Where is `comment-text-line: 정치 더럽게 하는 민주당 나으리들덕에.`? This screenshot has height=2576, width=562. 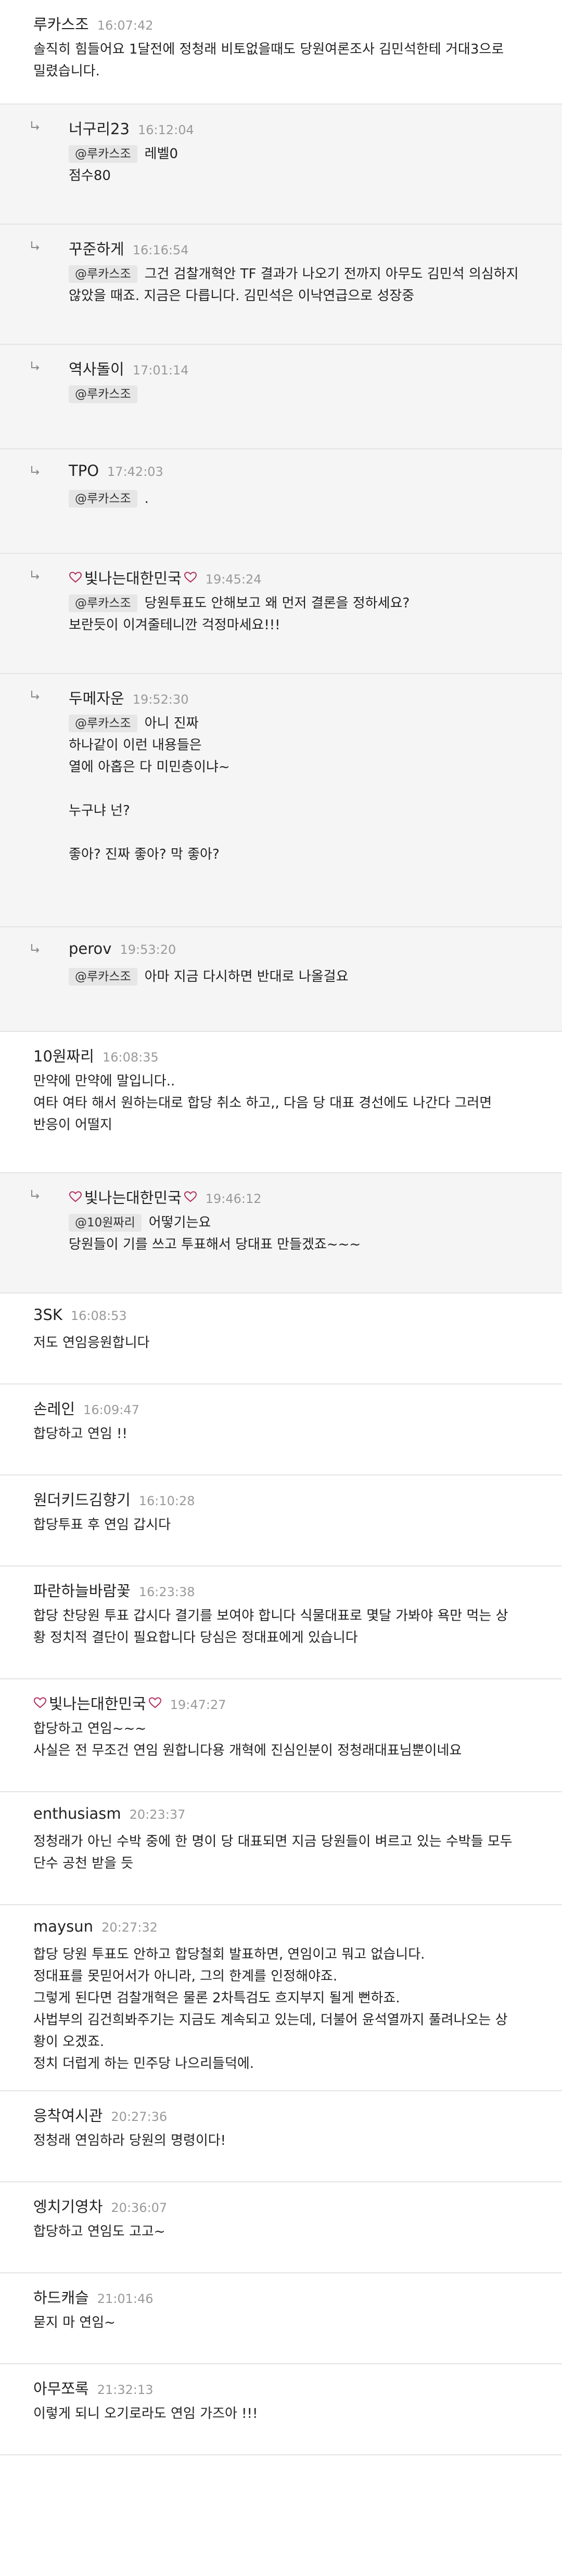
comment-text-line: 정치 더럽게 하는 민주당 나으리들덕에. is located at coordinates (287, 2064).